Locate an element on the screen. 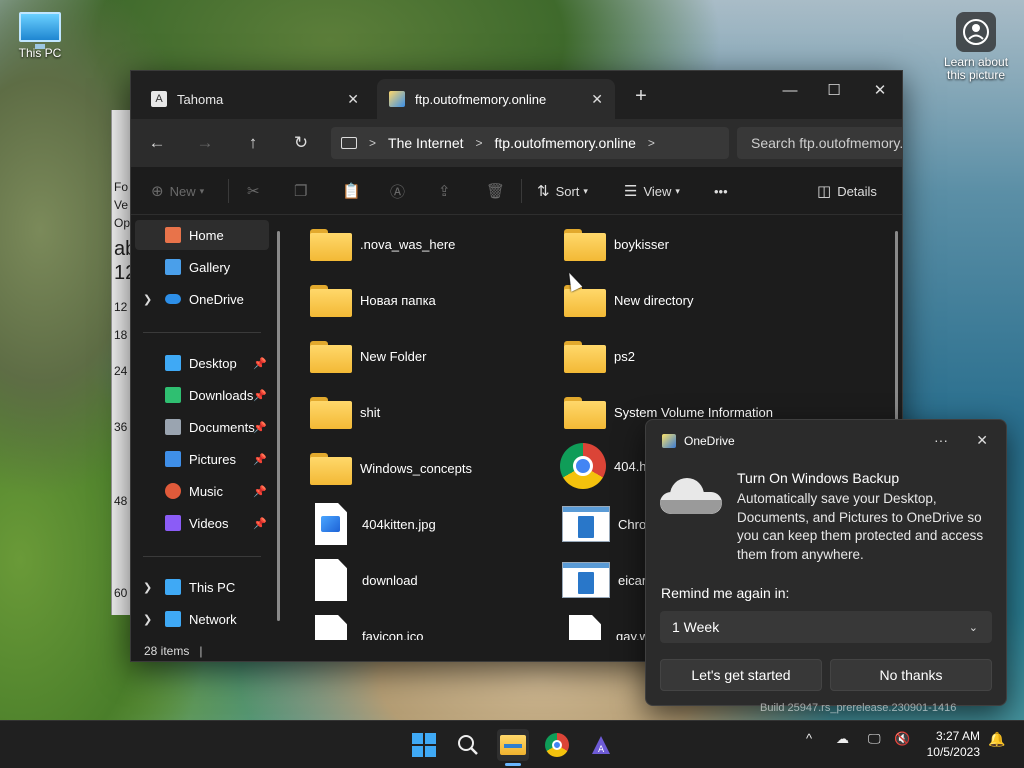 The height and width of the screenshot is (768, 1024). sidebar-item-network: ❯ Network is located at coordinates (202, 619).